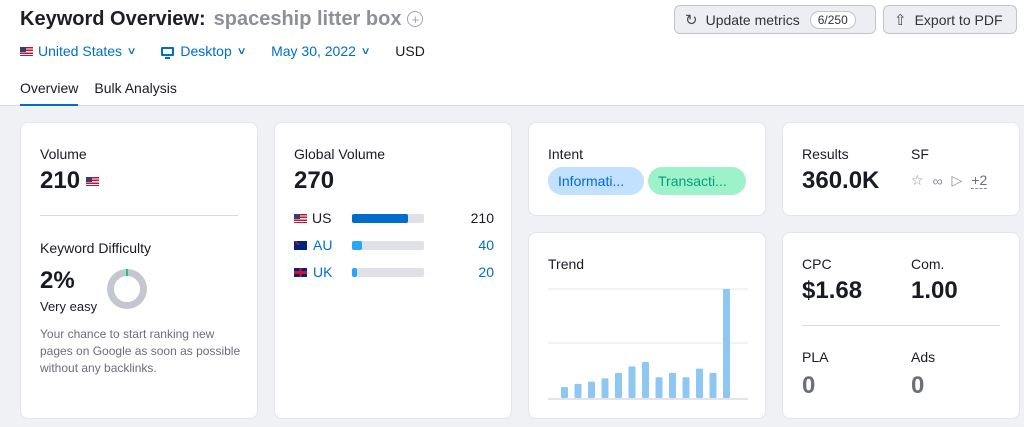 The height and width of the screenshot is (427, 1024). I want to click on device-dropdown: Desktop ∨, so click(204, 51).